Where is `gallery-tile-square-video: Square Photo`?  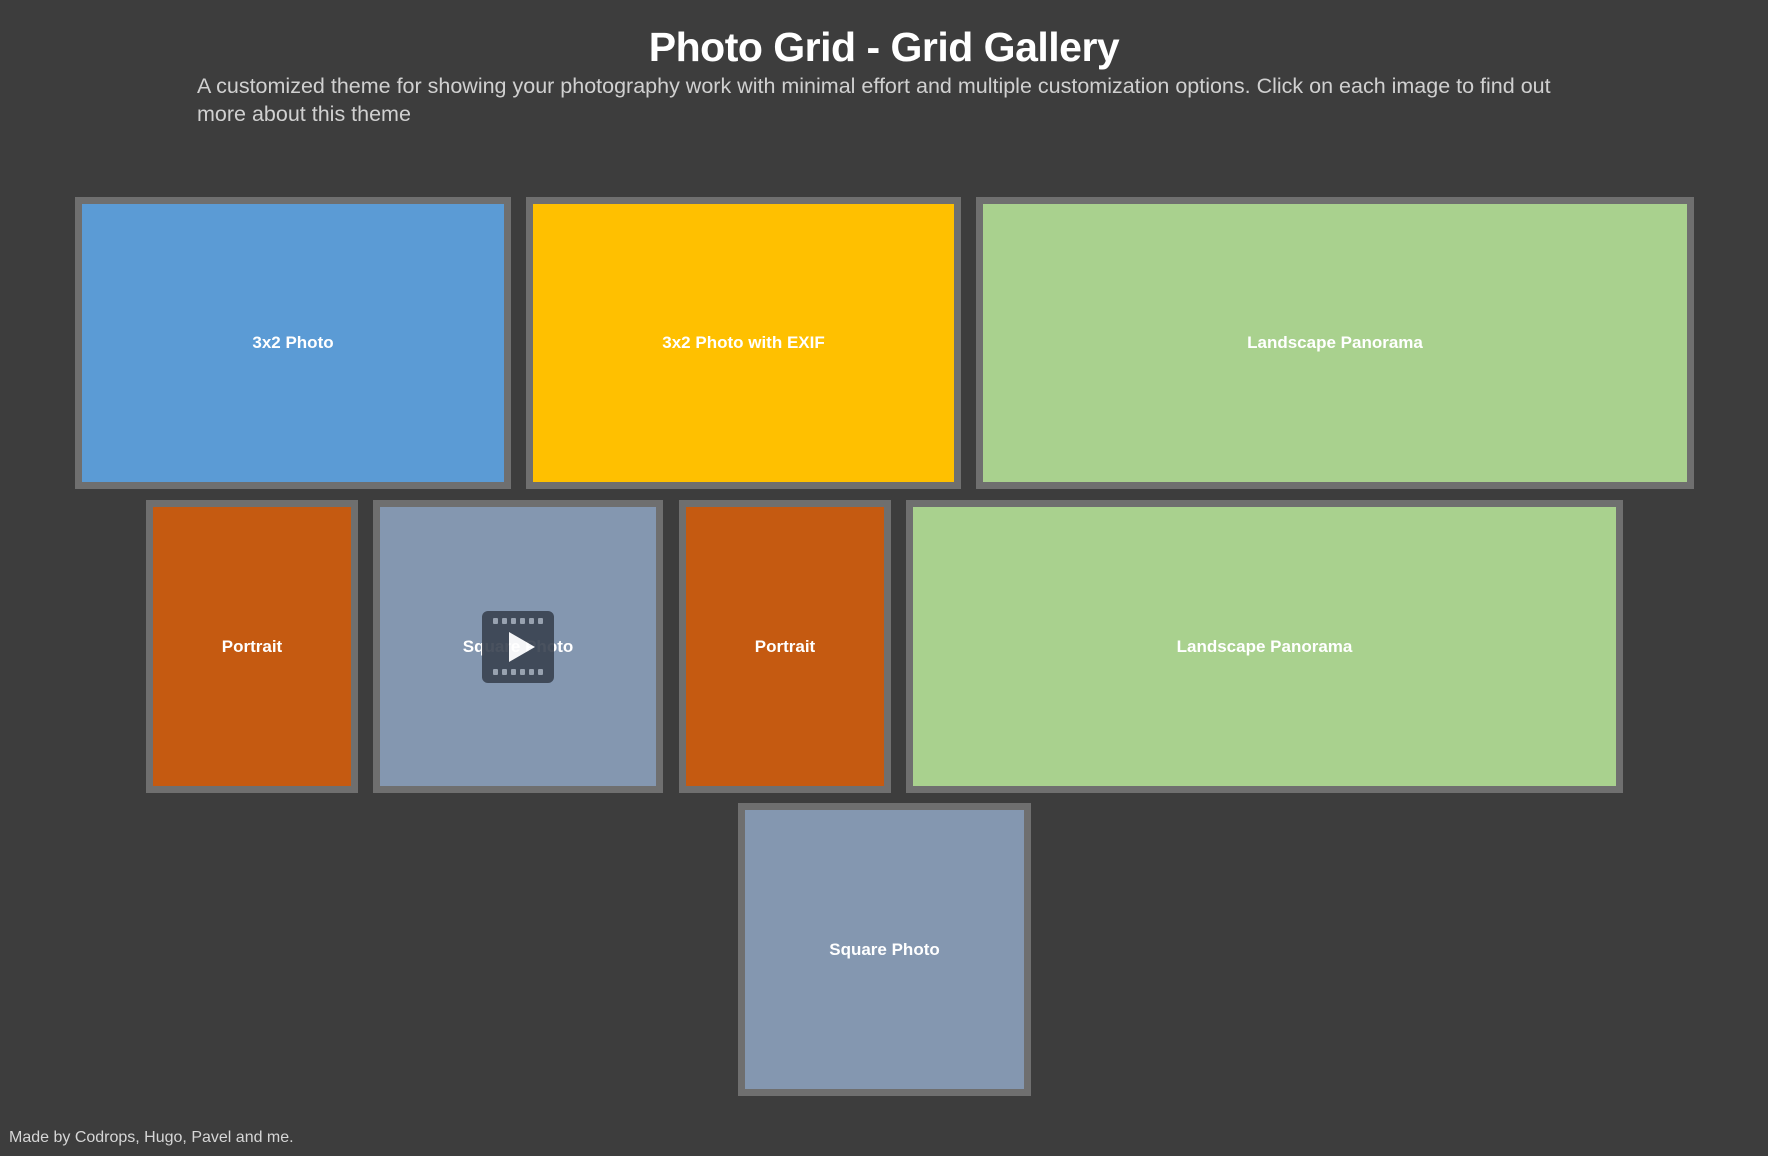
gallery-tile-square-video: Square Photo is located at coordinates (518, 646).